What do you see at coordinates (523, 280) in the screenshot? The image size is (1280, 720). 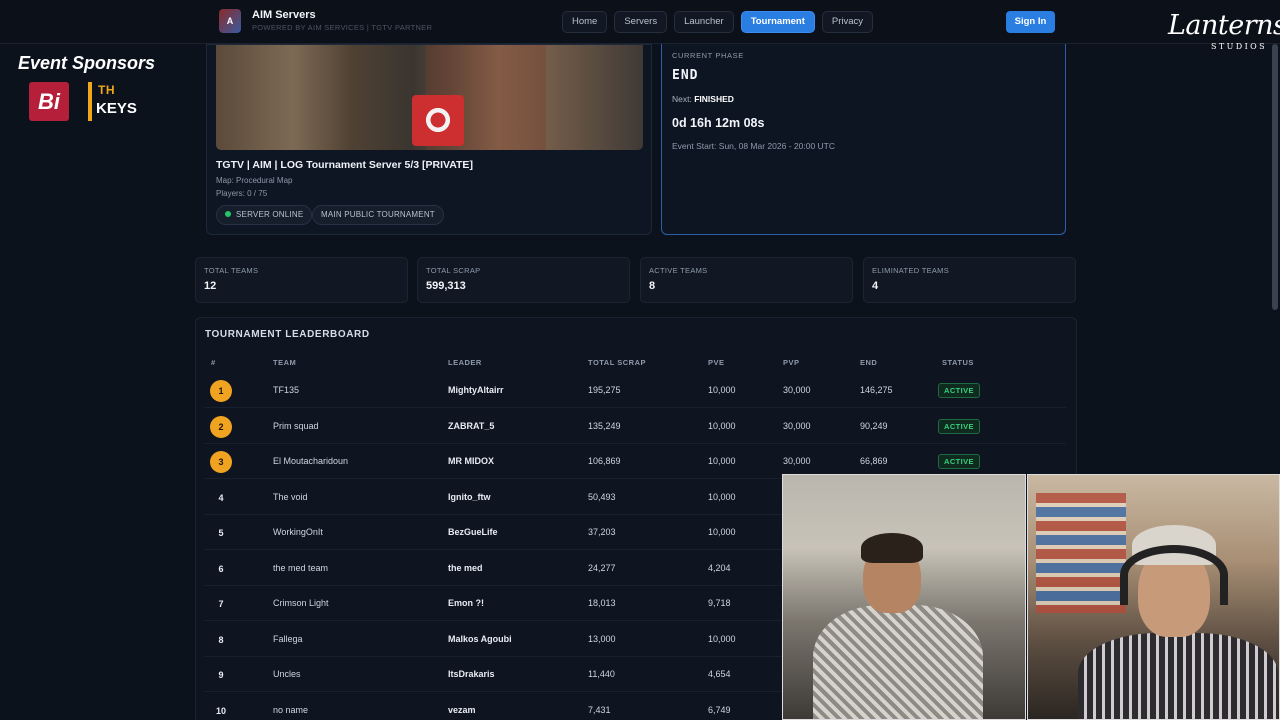 I see `stat-total-scrap: TOTAL SCRAP 599,313` at bounding box center [523, 280].